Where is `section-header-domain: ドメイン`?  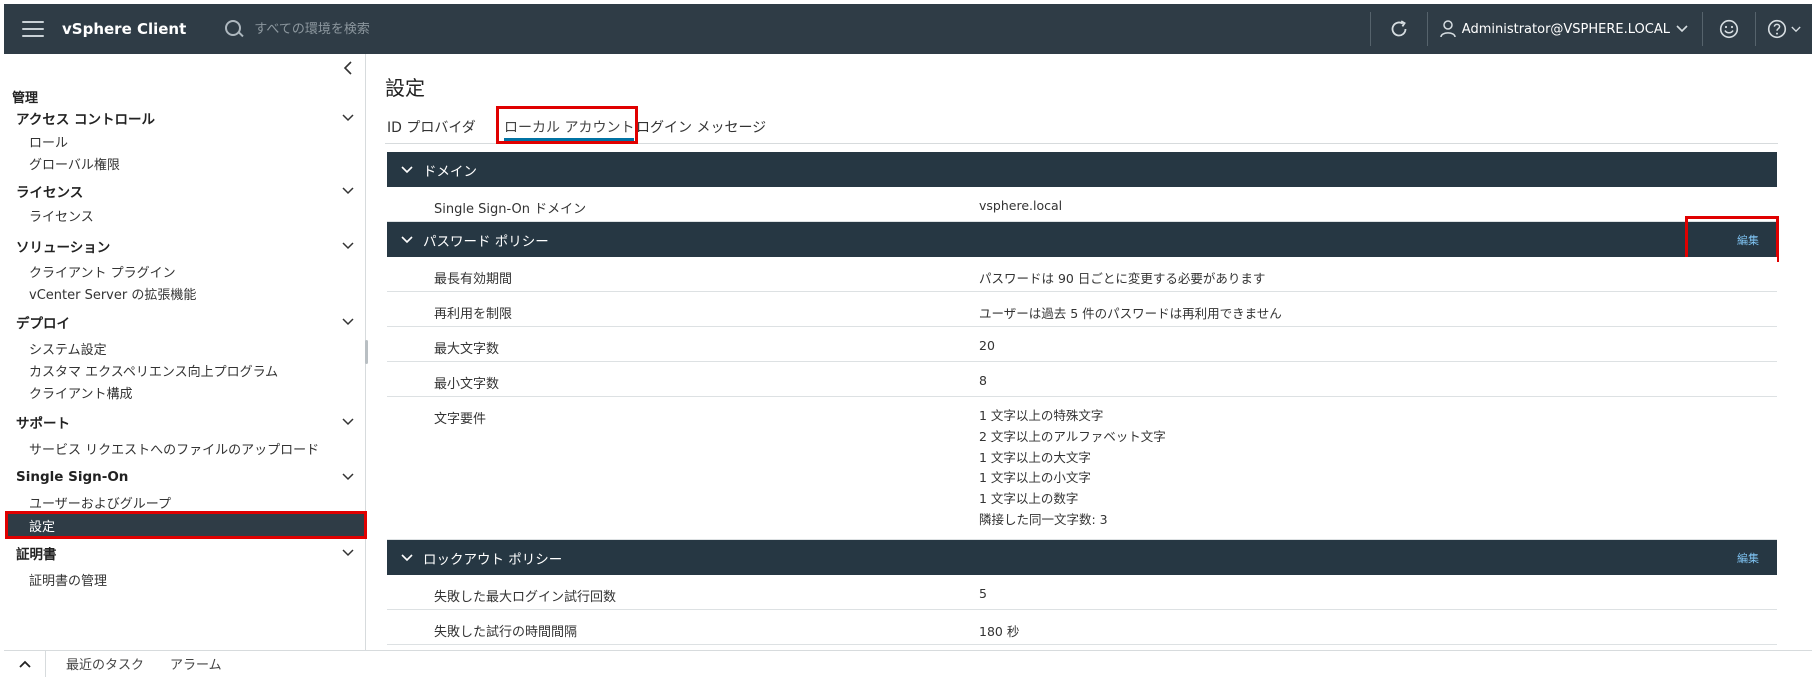 section-header-domain: ドメイン is located at coordinates (1082, 169).